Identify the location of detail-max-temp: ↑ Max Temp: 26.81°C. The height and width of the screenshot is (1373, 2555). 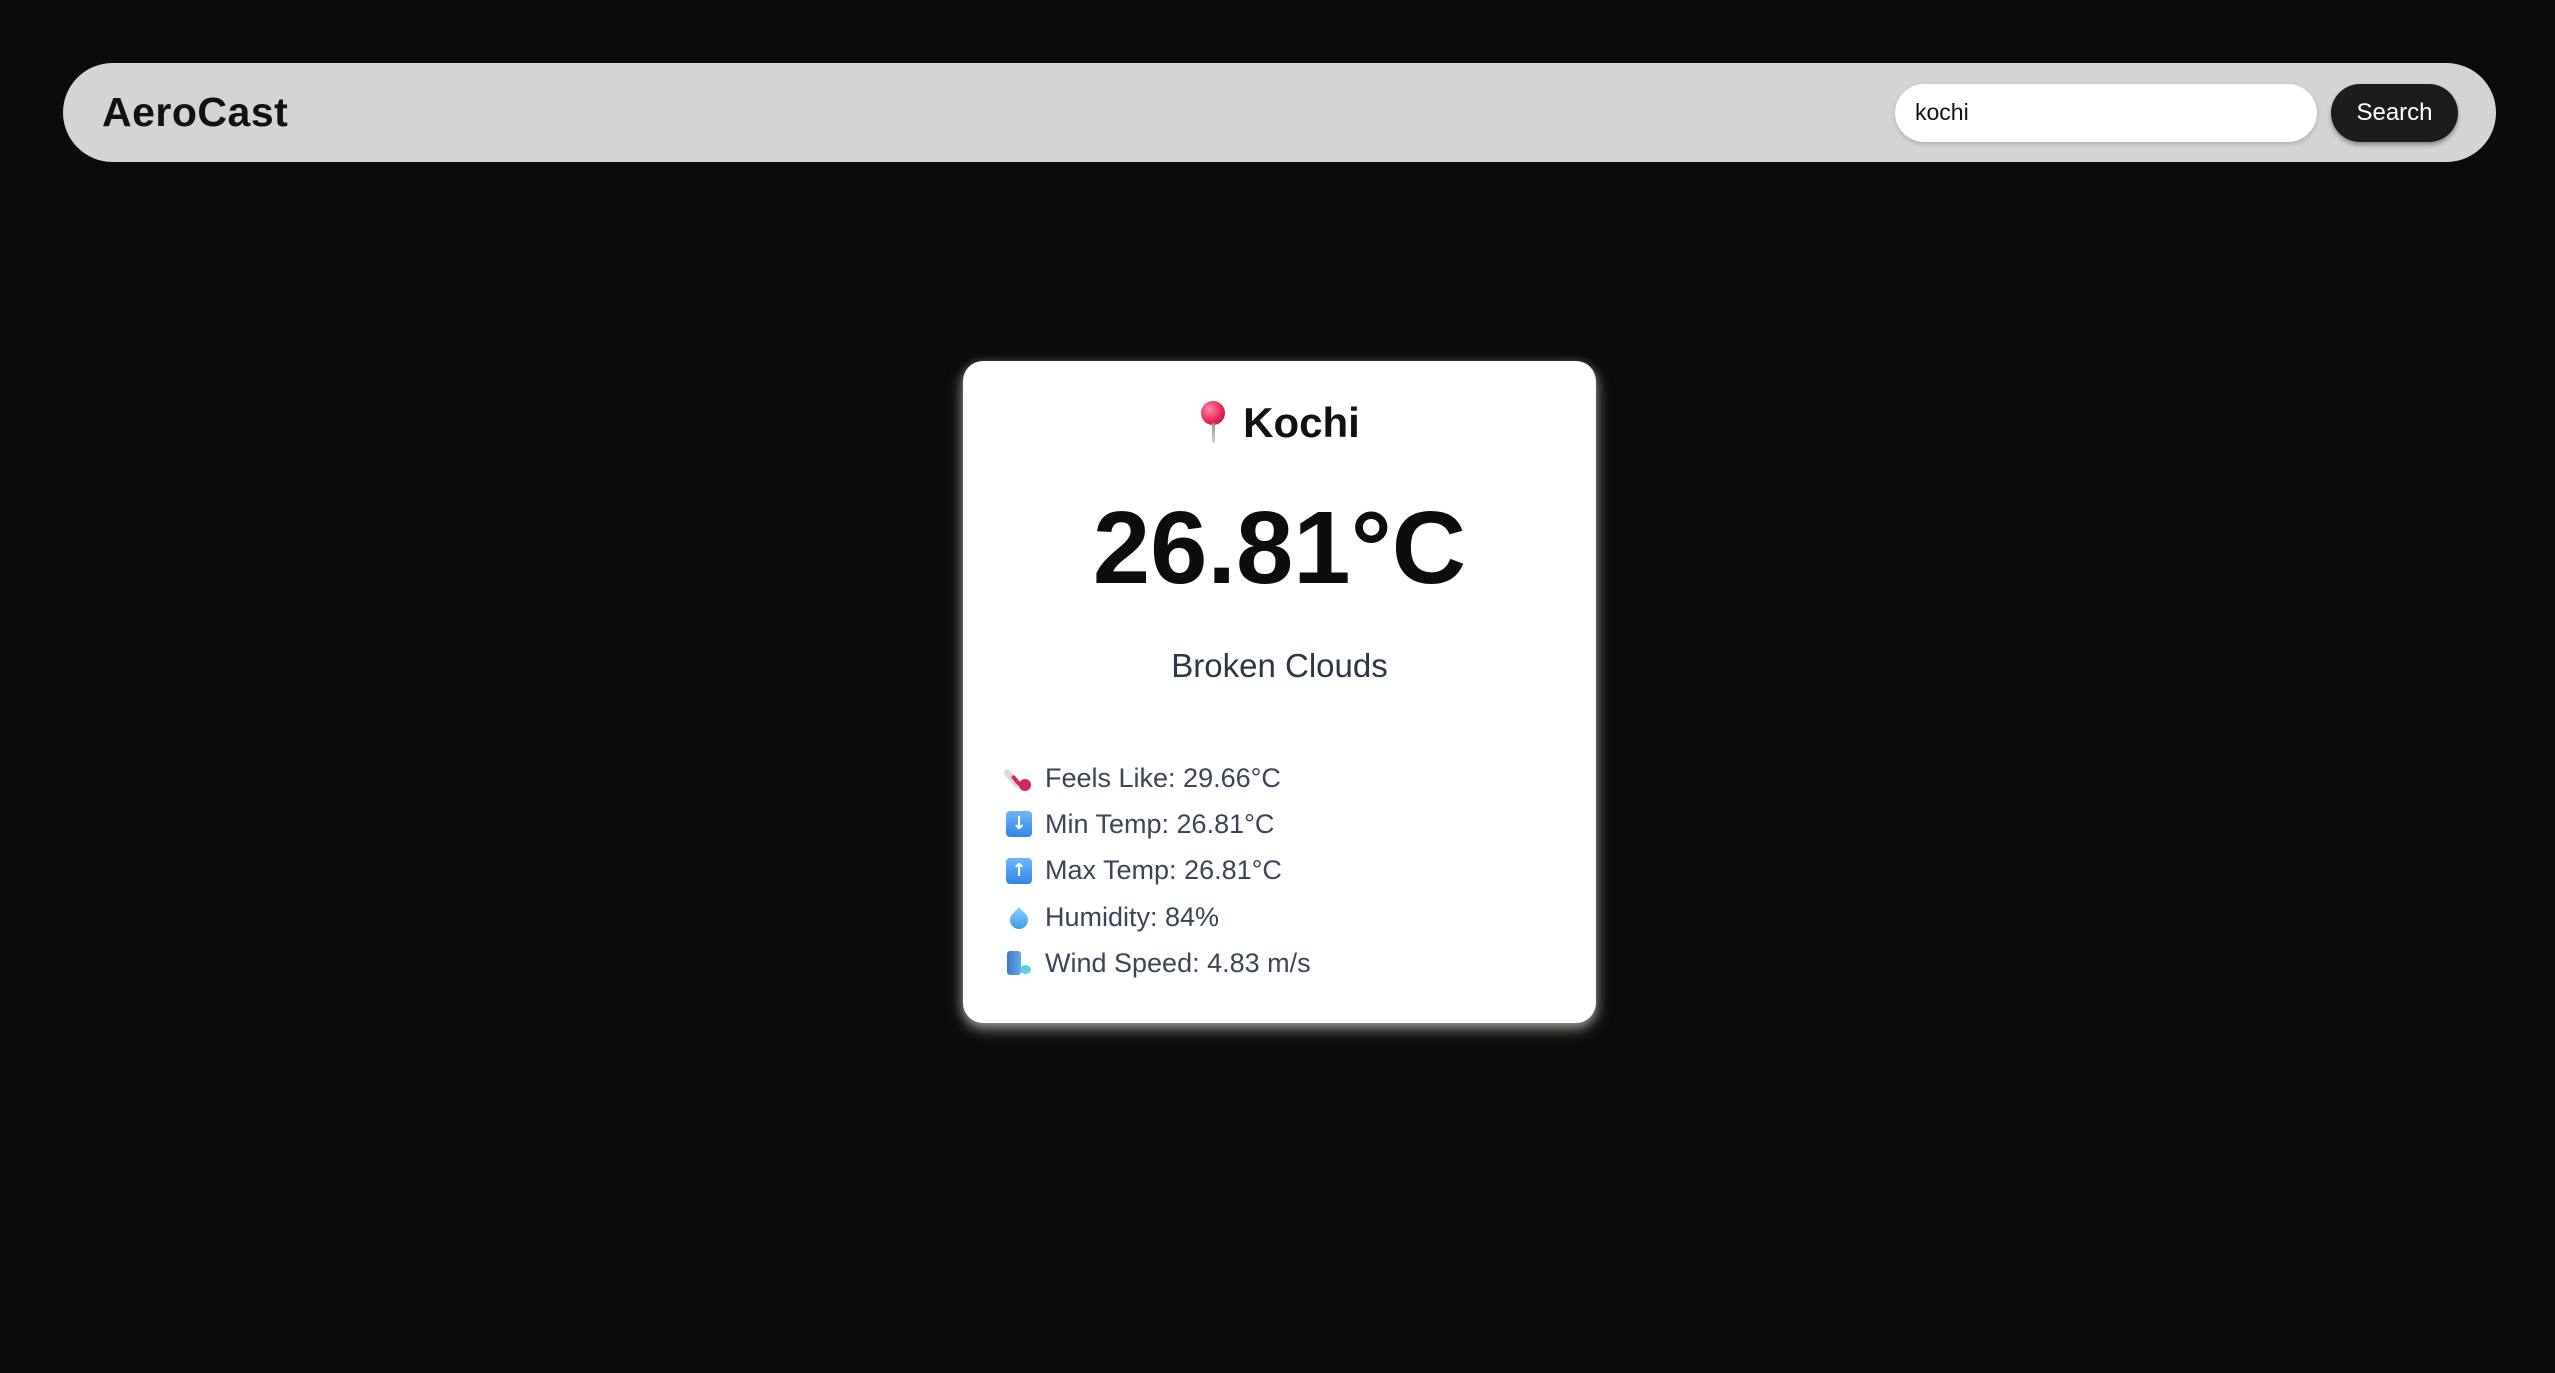
(1158, 871).